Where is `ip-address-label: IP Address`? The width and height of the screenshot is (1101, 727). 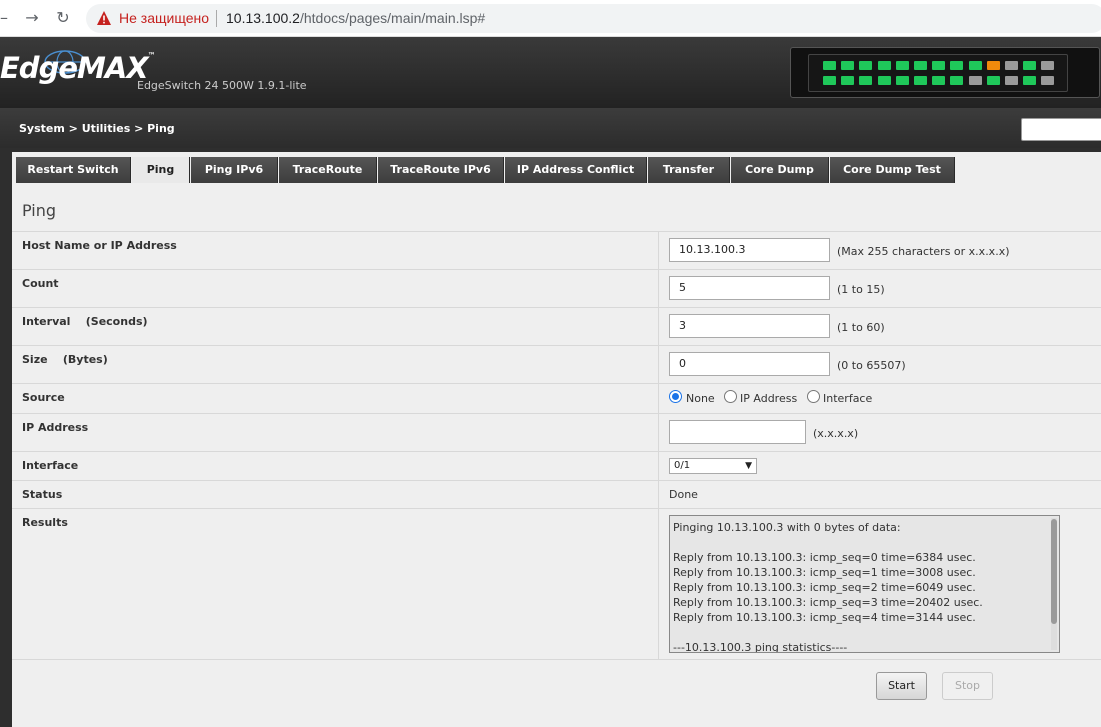
ip-address-label: IP Address is located at coordinates (55, 427).